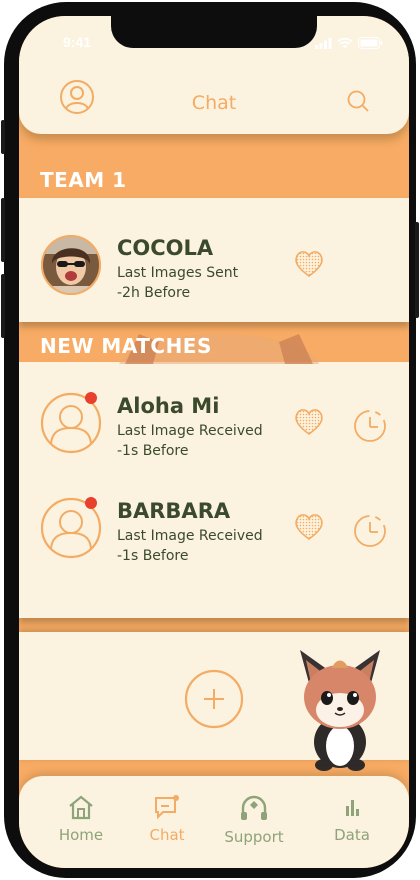 Image resolution: width=420 pixels, height=880 pixels. I want to click on support-icon, so click(254, 807).